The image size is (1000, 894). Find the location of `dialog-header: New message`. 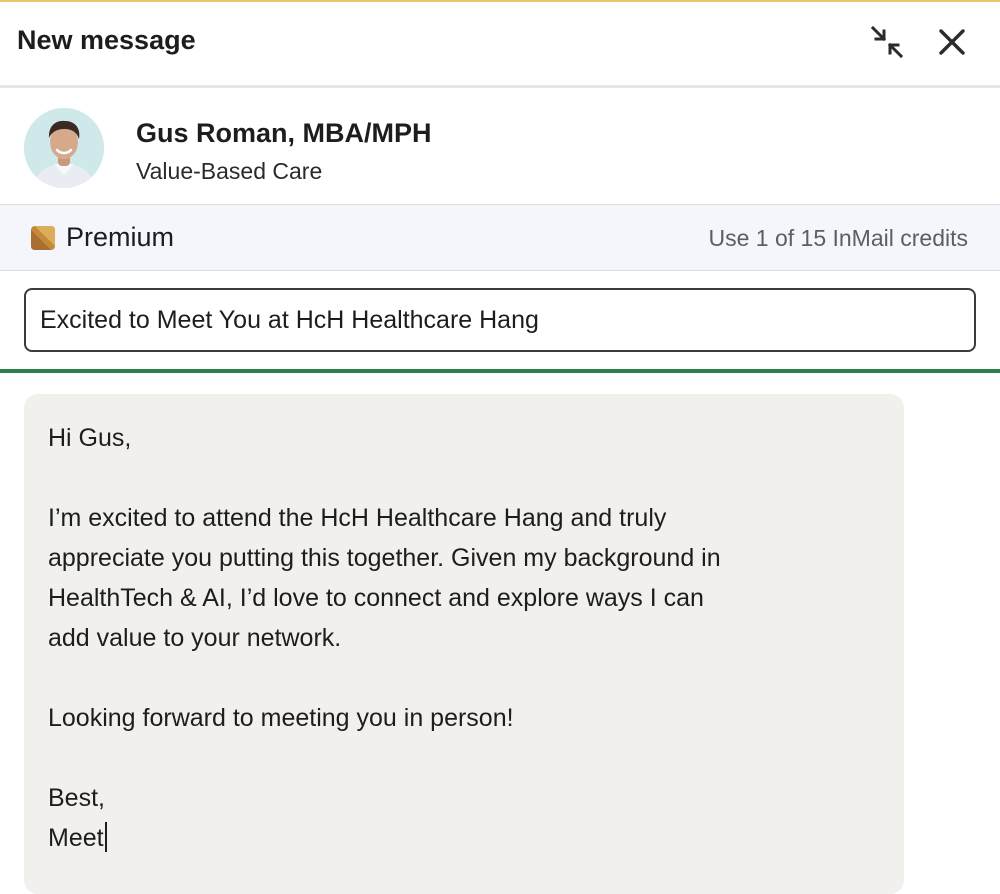

dialog-header: New message is located at coordinates (500, 45).